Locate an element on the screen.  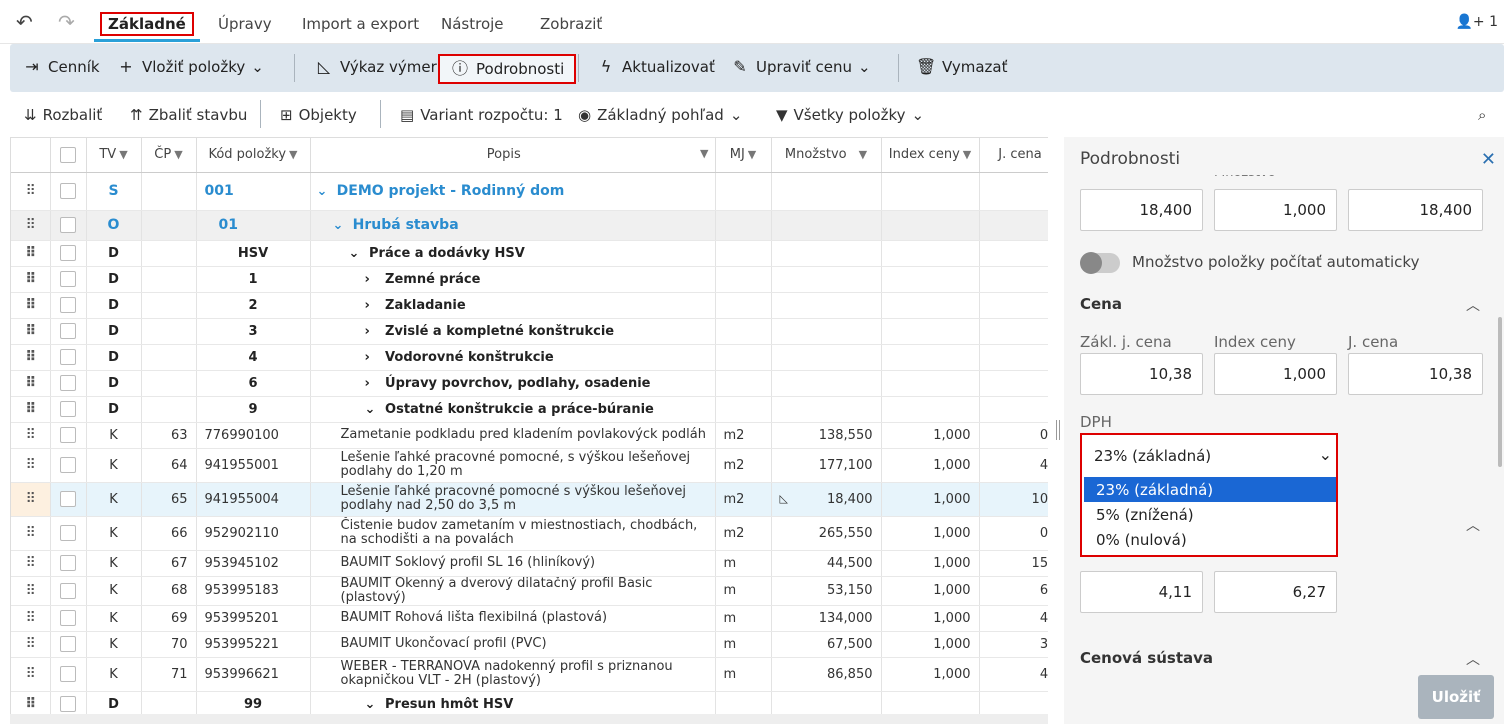
tab-zobrazit: Zobraziť is located at coordinates (571, 24).